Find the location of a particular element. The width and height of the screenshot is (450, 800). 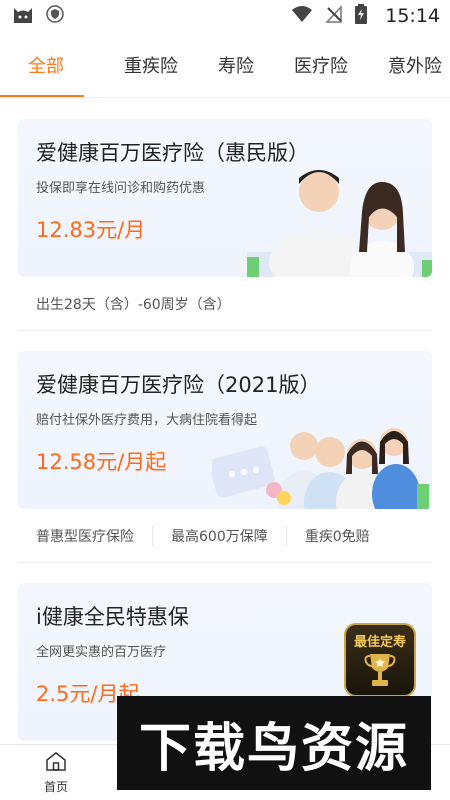

tab-accident: 意外险 is located at coordinates (409, 64).